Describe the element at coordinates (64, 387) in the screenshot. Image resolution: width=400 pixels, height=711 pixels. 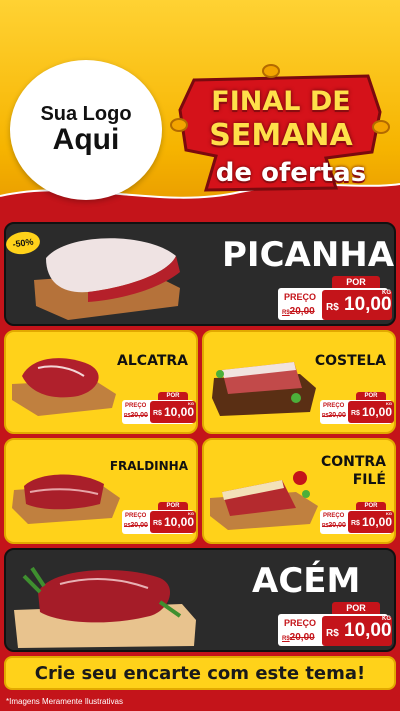
I see `alcatra-image` at that location.